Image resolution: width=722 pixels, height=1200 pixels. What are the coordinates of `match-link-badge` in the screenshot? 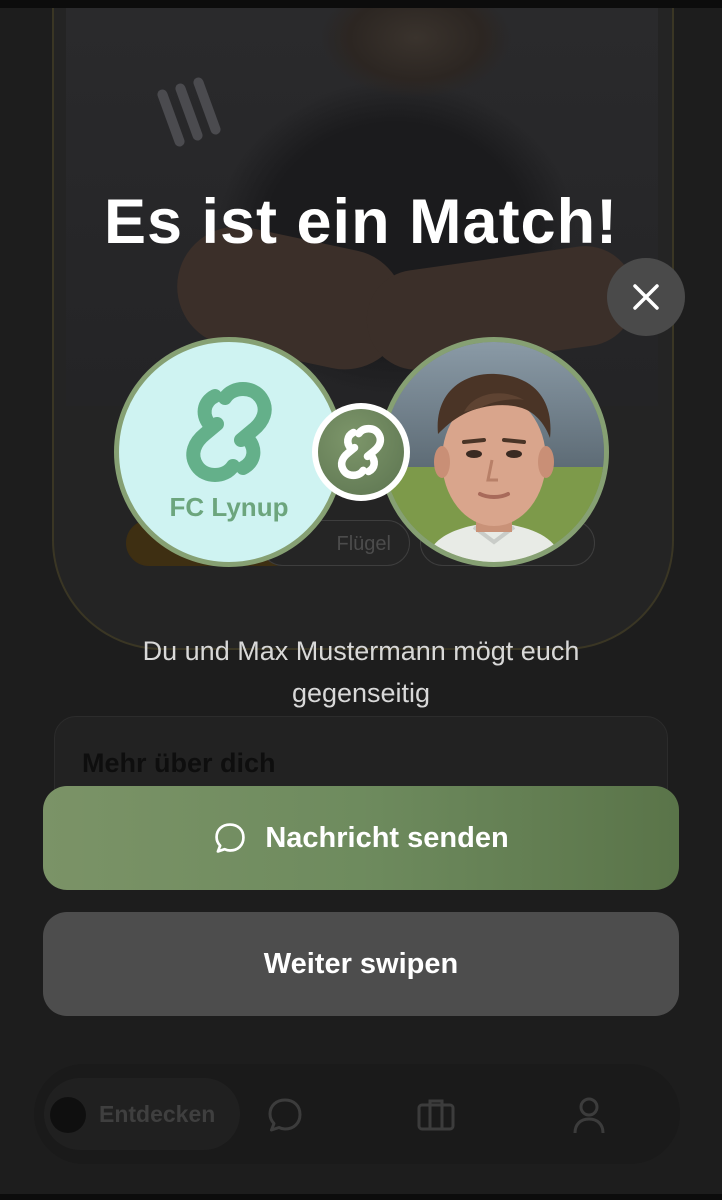 It's located at (361, 452).